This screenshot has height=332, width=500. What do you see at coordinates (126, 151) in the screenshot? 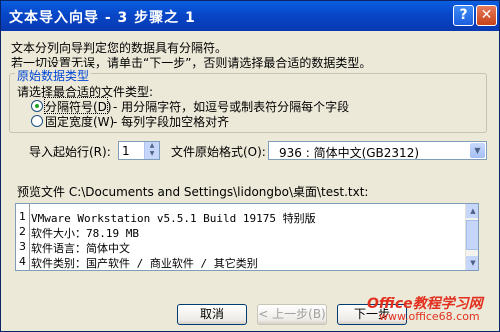
I see `import-start-value: 1` at bounding box center [126, 151].